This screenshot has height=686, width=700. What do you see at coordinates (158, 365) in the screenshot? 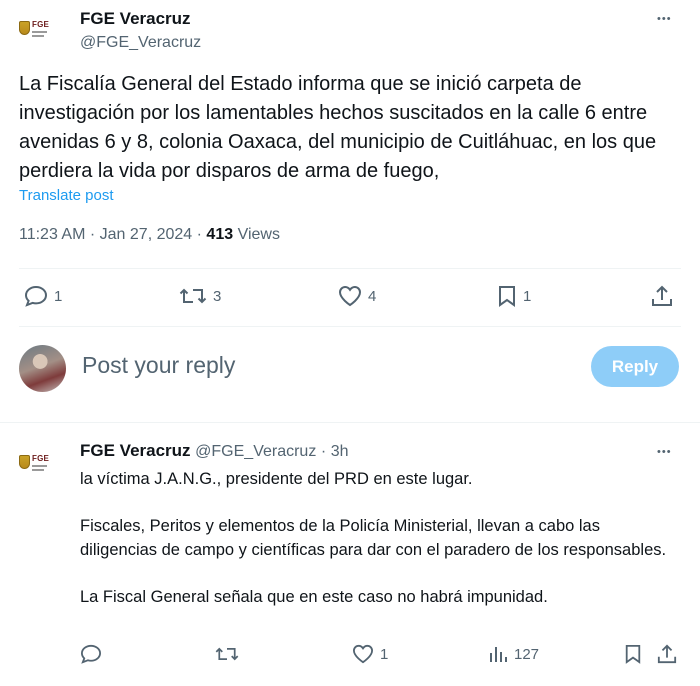
I see `reply-input: Post your reply` at bounding box center [158, 365].